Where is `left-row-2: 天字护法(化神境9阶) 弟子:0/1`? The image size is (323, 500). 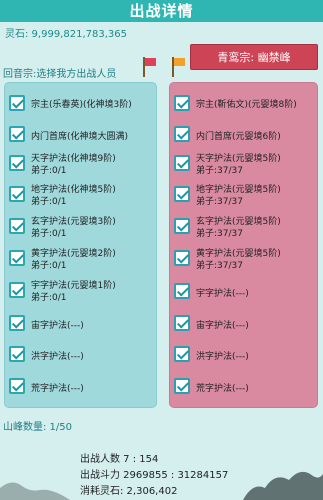 left-row-2: 天字护法(化神境9阶) 弟子:0/1 is located at coordinates (80, 164).